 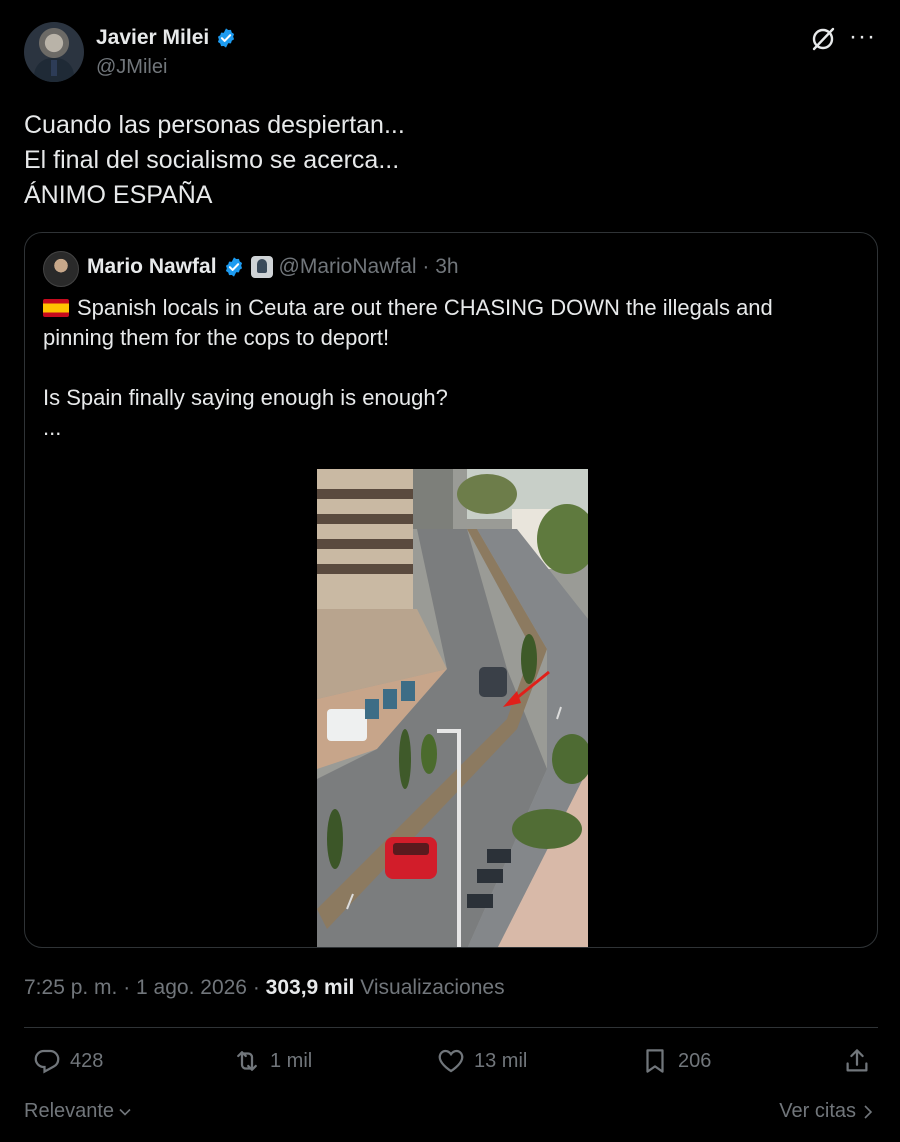 I want to click on heart-icon, so click(x=451, y=1061).